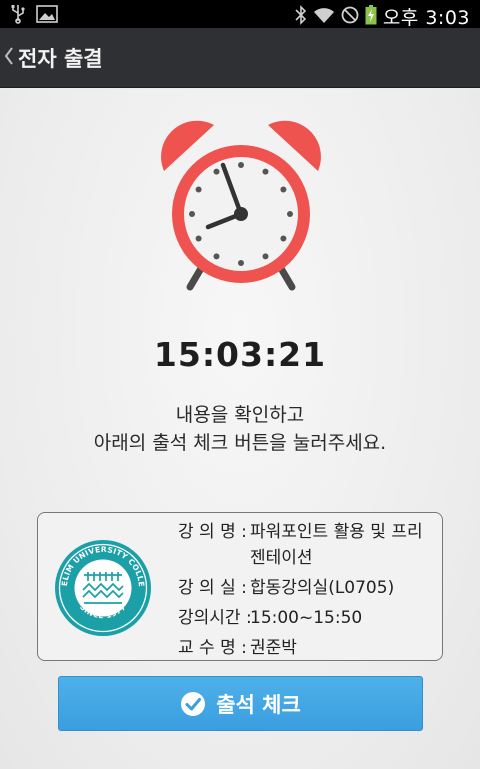  What do you see at coordinates (301, 16) in the screenshot?
I see `bluetooth-icon` at bounding box center [301, 16].